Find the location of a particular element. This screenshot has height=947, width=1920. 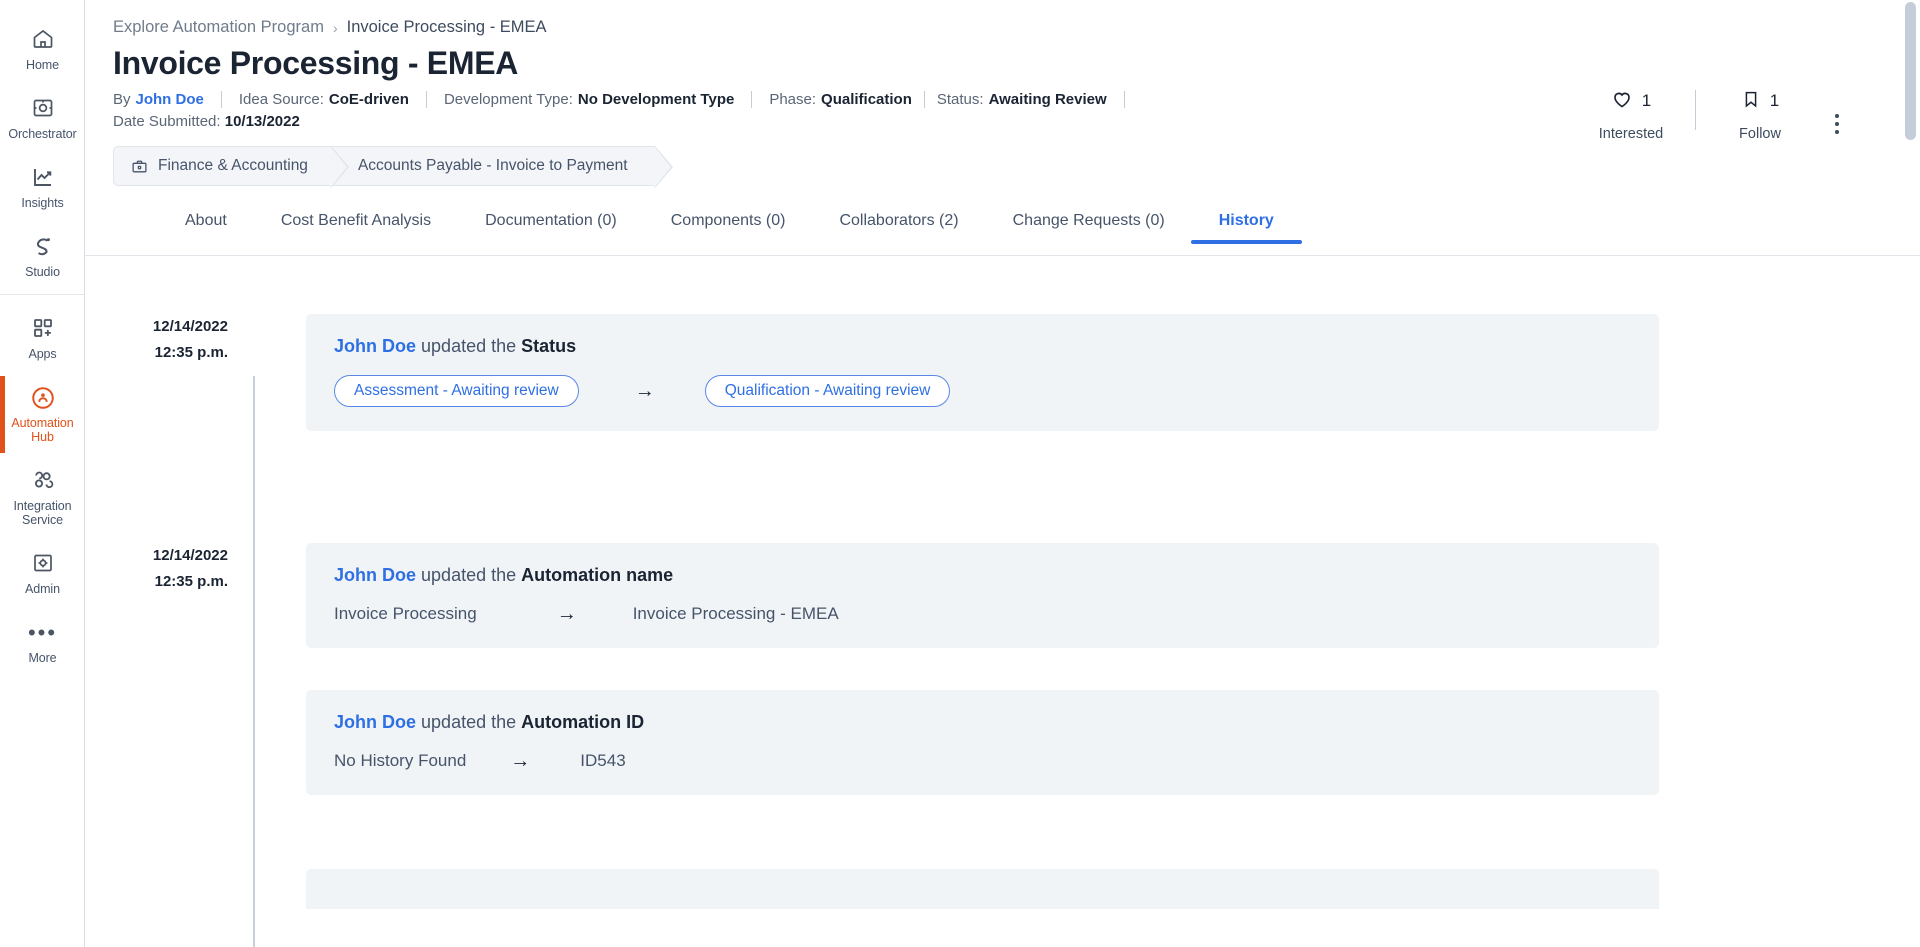

sidebar-item-apps: Apps is located at coordinates (42, 338).